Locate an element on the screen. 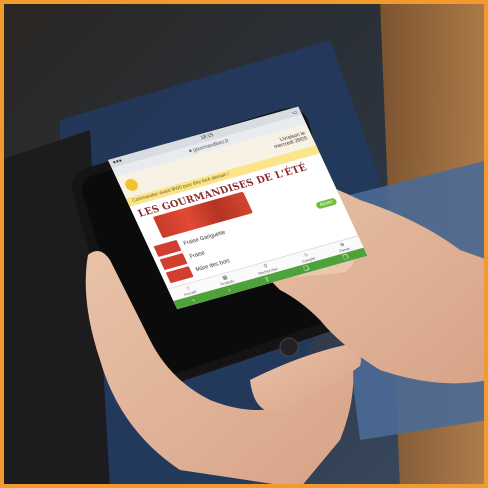 The width and height of the screenshot is (488, 488). delivery-date: Livraison le mercredi 28/05 is located at coordinates (289, 140).